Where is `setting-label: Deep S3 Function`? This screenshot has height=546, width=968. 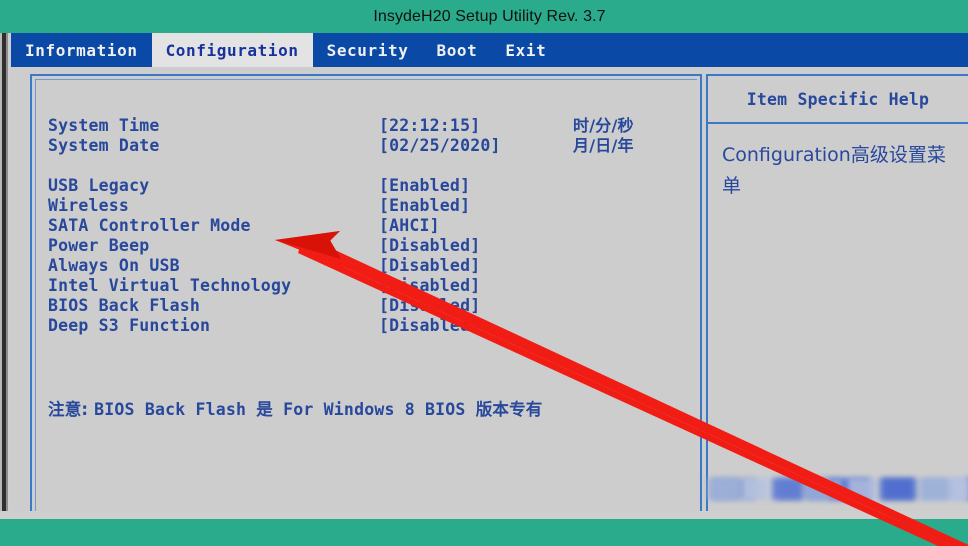
setting-label: Deep S3 Function is located at coordinates (129, 325).